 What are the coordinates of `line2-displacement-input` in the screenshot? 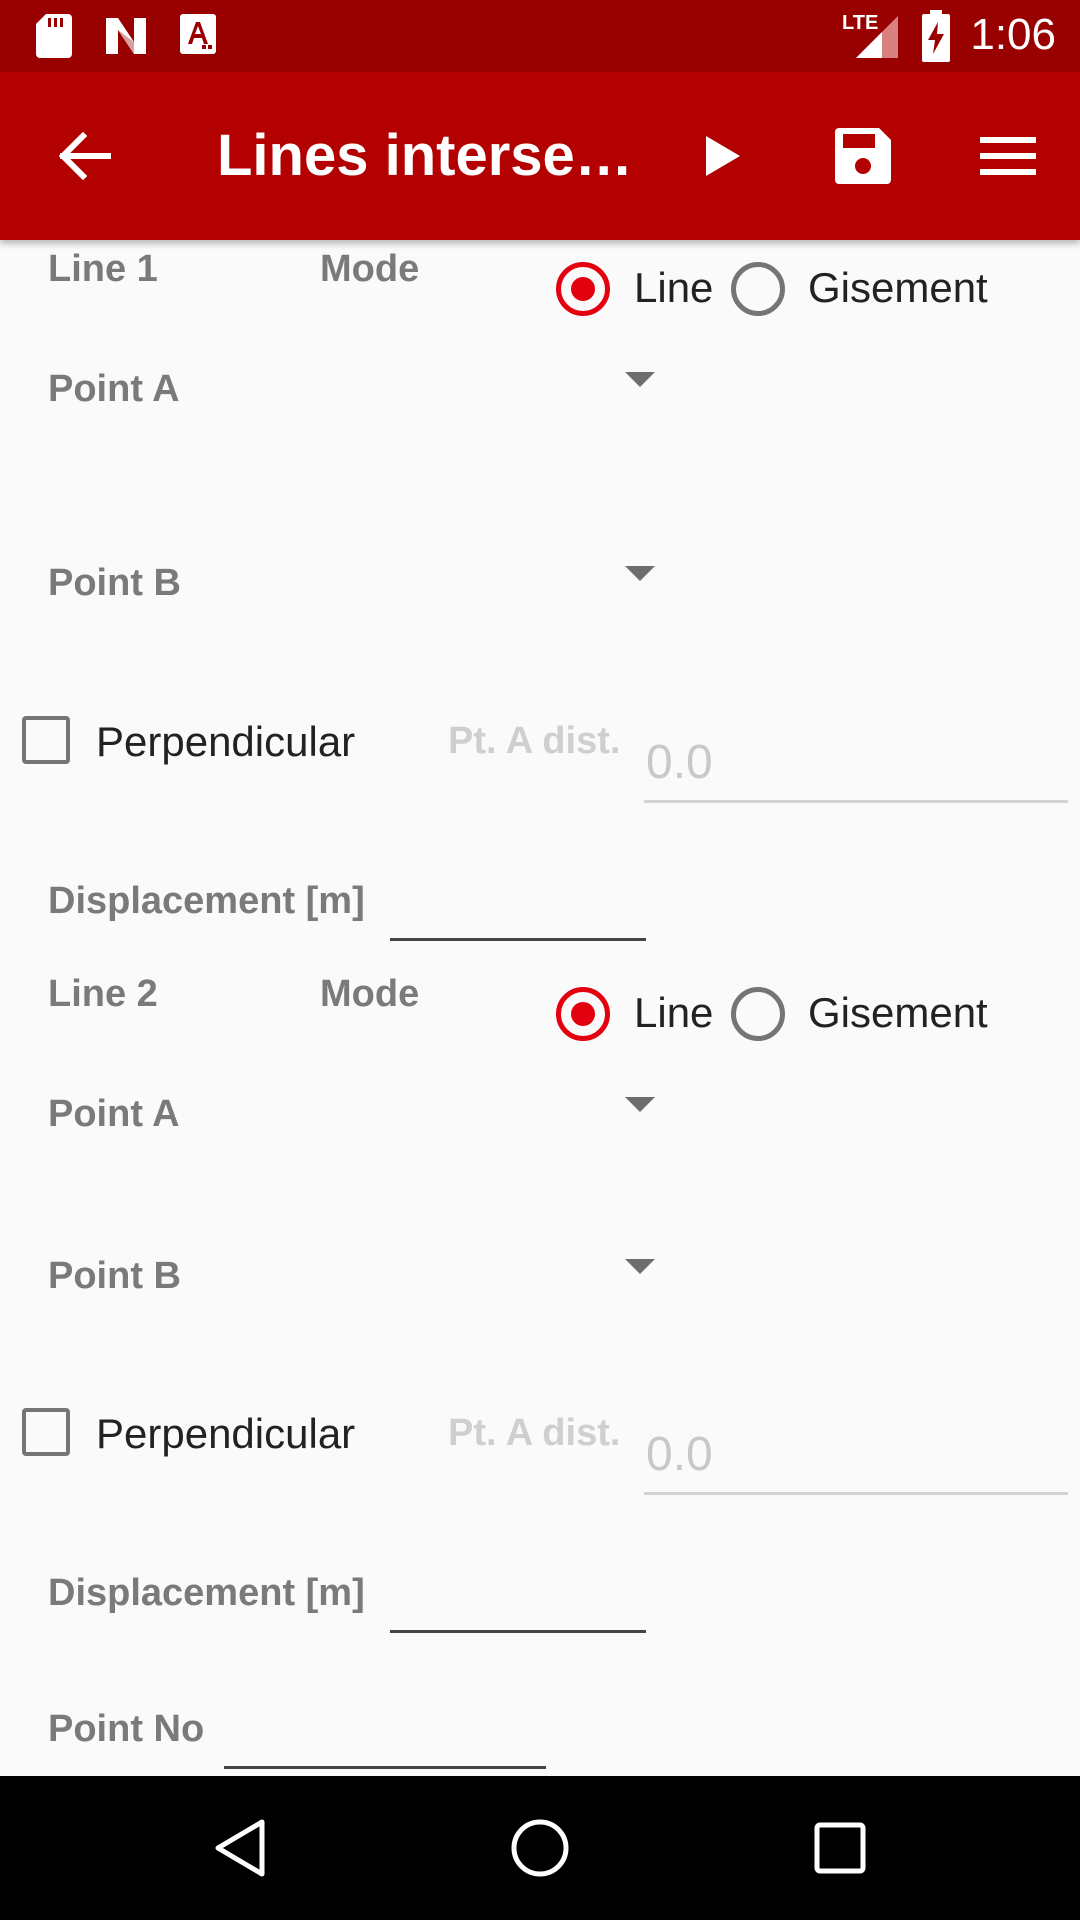 It's located at (518, 1606).